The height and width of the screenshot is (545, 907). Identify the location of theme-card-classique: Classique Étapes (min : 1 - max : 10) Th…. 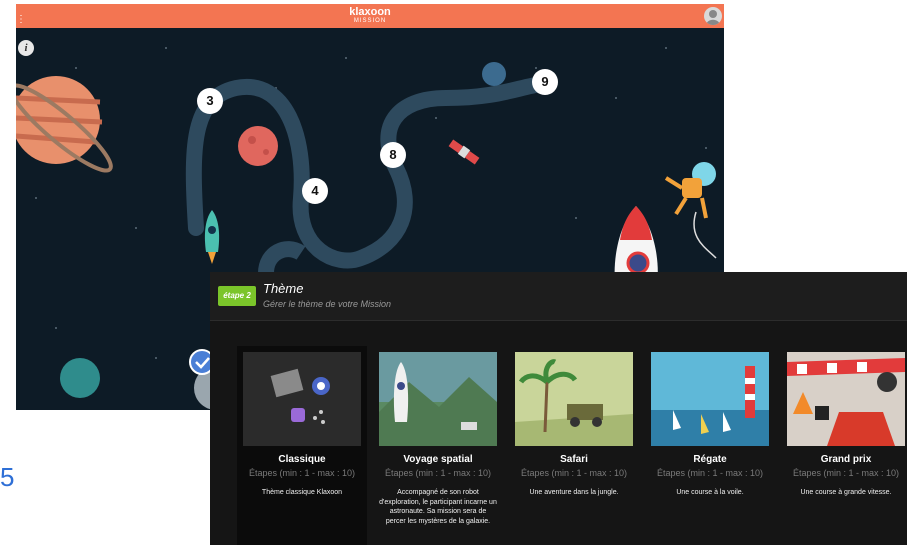
(302, 445).